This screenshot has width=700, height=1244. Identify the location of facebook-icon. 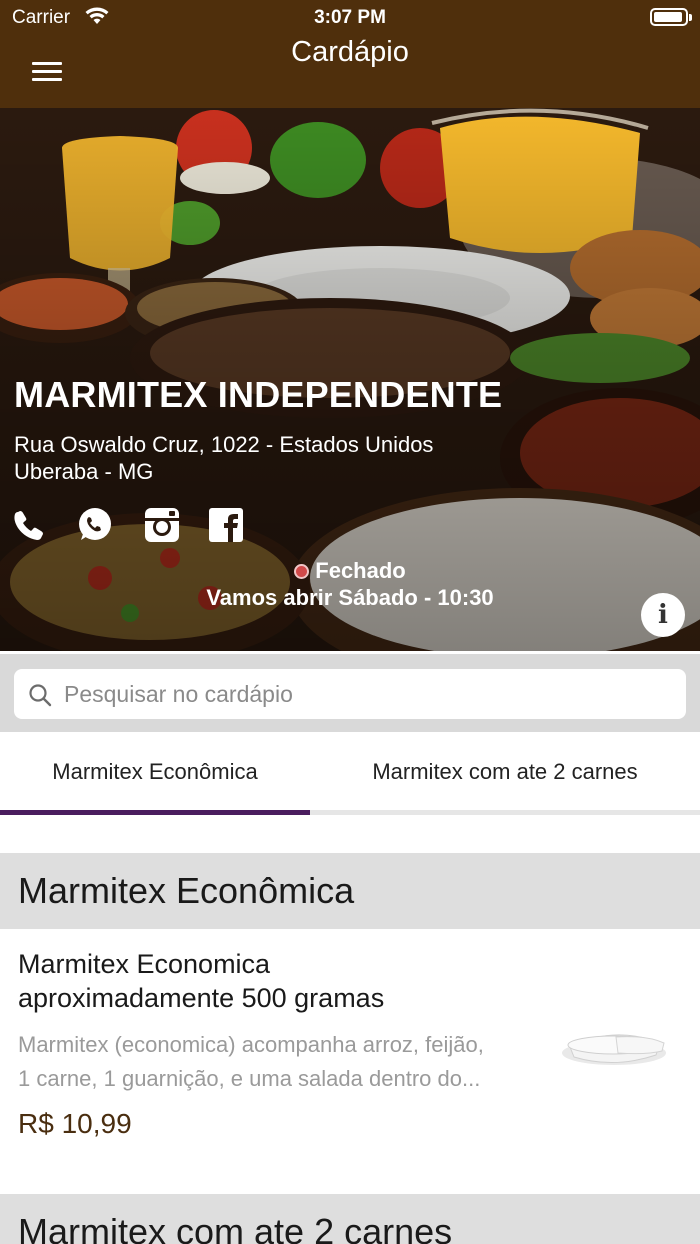
(226, 525).